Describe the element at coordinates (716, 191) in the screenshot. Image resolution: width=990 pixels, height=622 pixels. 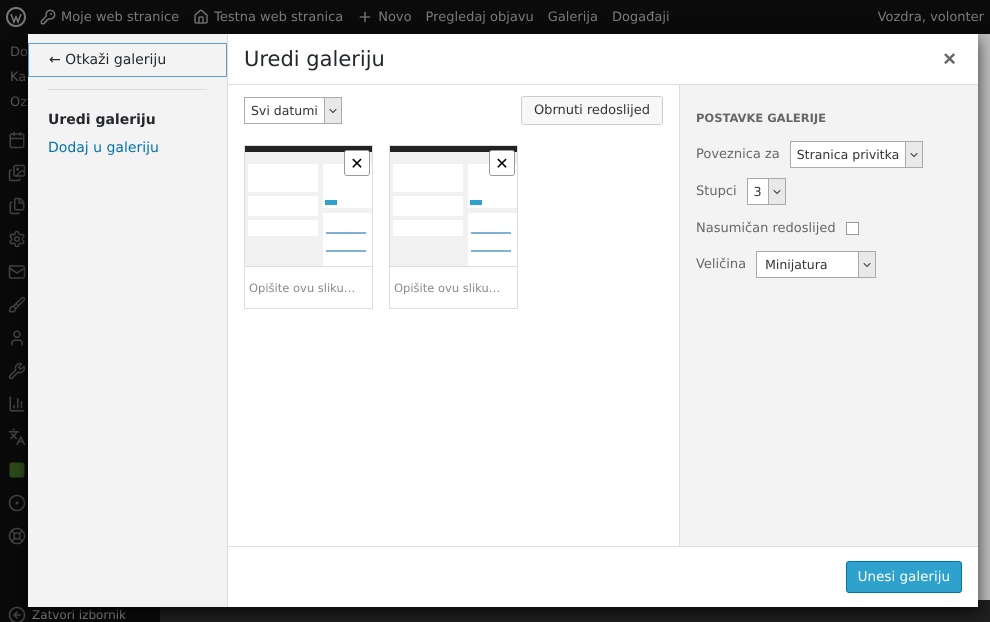
I see `columns-label: Stupci` at that location.